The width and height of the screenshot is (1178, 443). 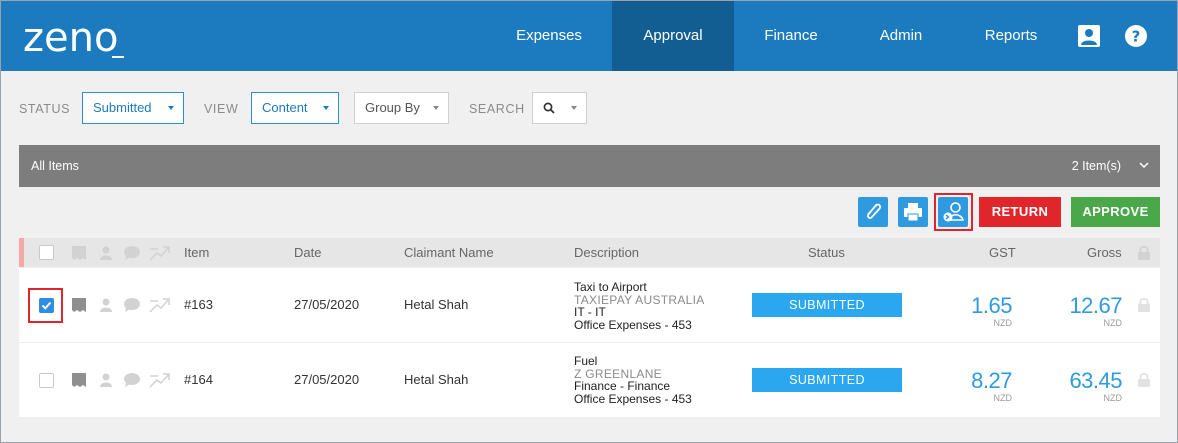 I want to click on gross-amount: 12.67, so click(x=1095, y=305).